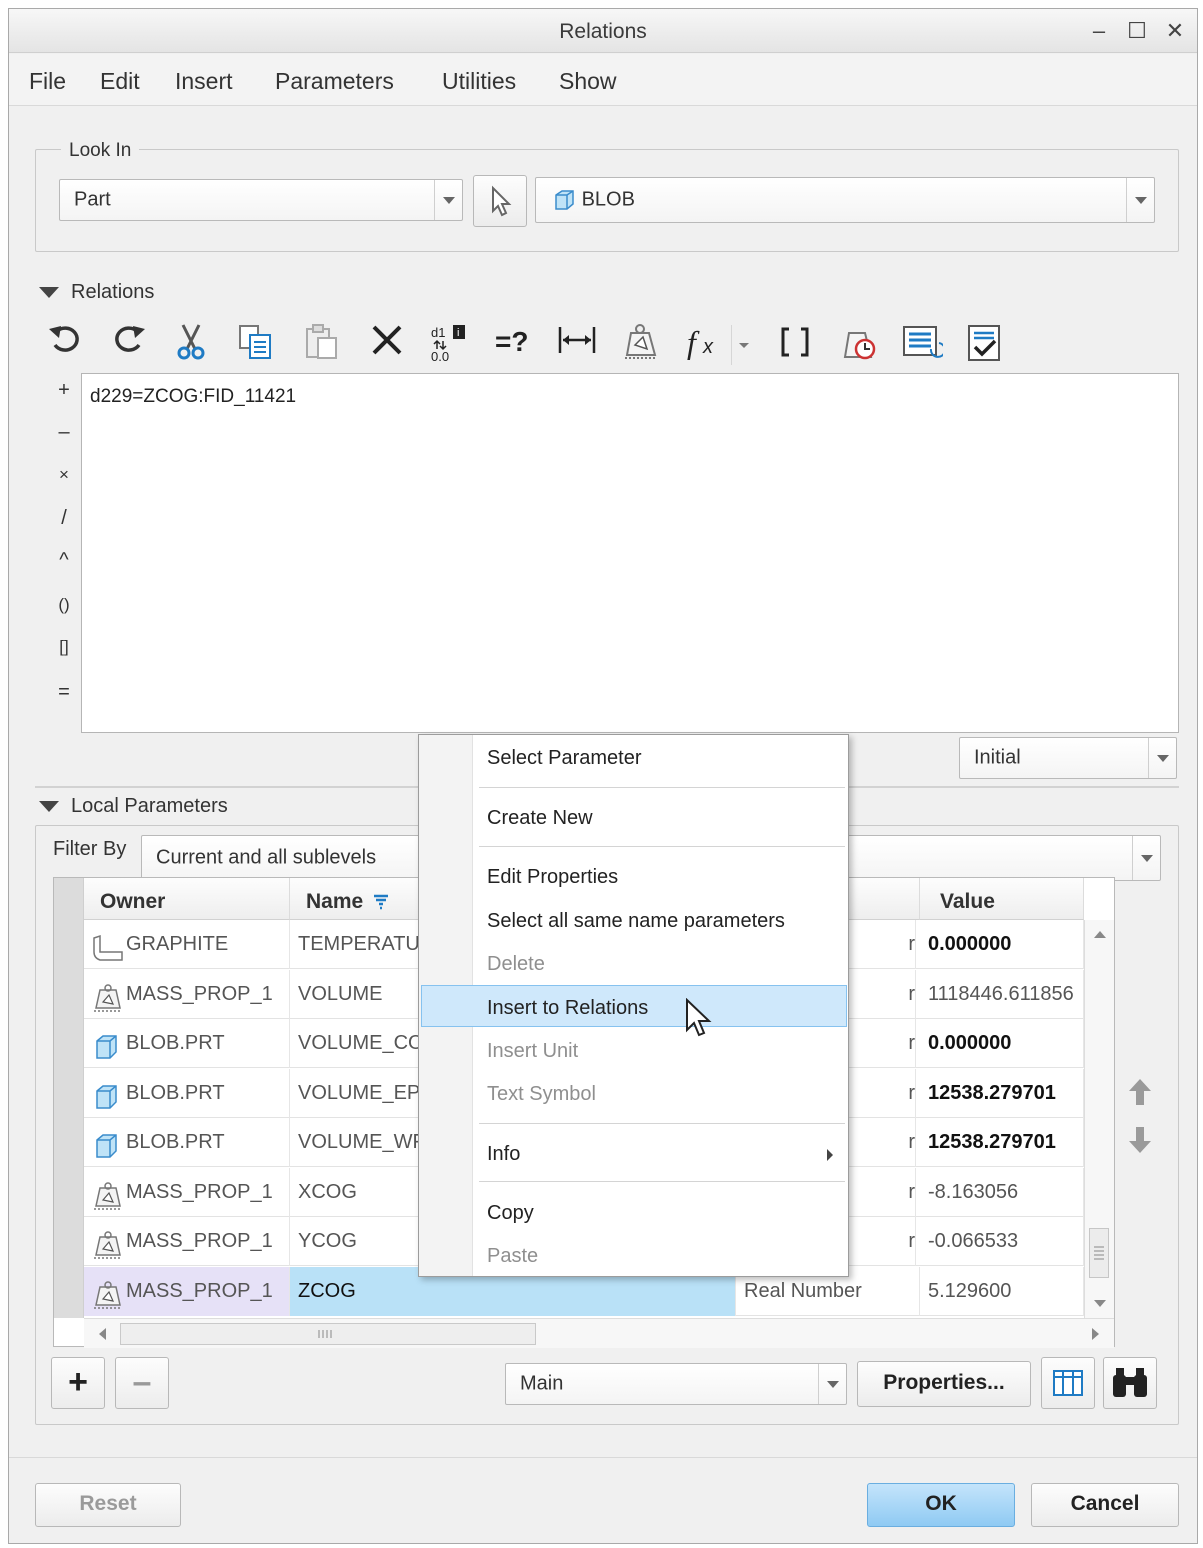 This screenshot has height=1548, width=1203. Describe the element at coordinates (96, 292) in the screenshot. I see `relations-section-toggle: Relations` at that location.